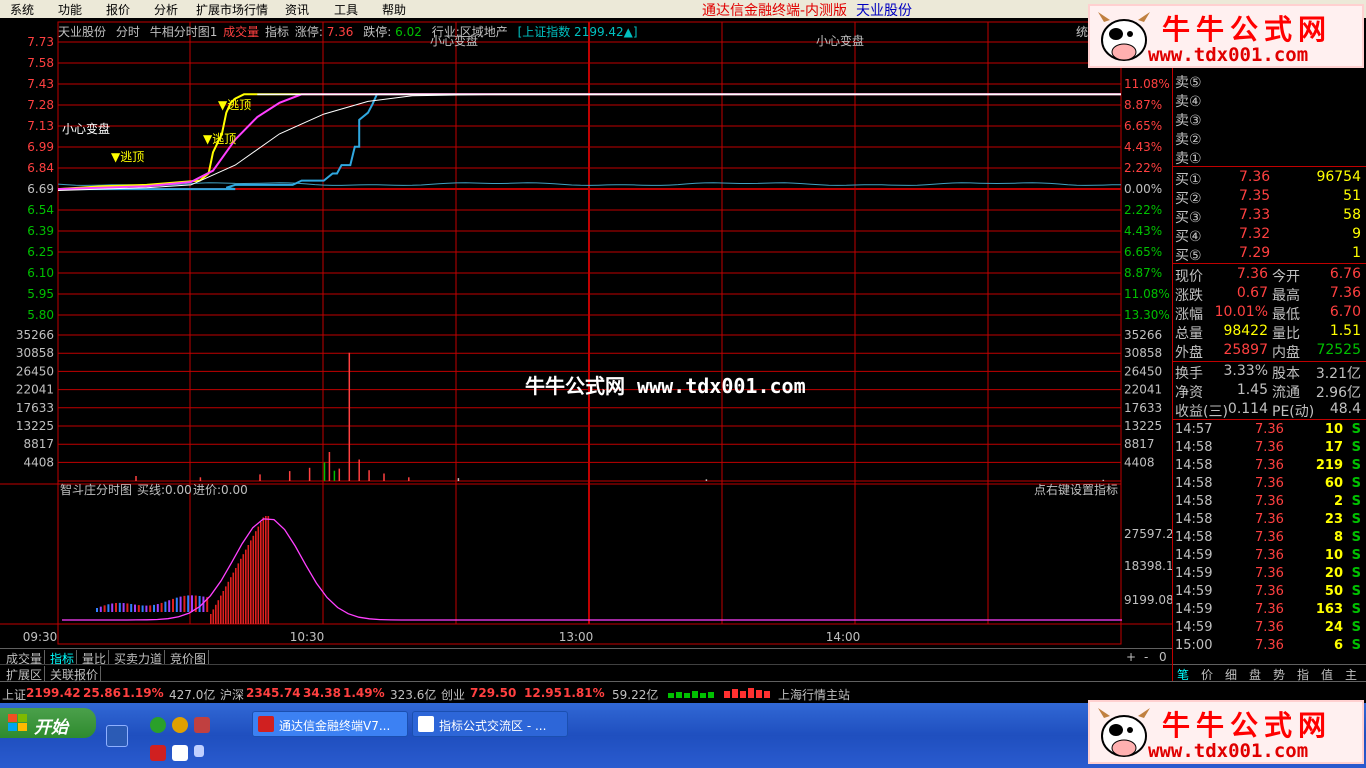  What do you see at coordinates (1143, 371) in the screenshot?
I see `volume-tick-label: 26450` at bounding box center [1143, 371].